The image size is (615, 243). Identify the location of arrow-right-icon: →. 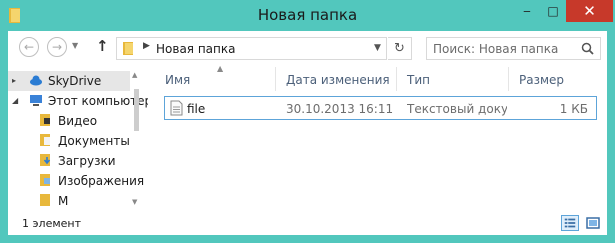
(57, 47).